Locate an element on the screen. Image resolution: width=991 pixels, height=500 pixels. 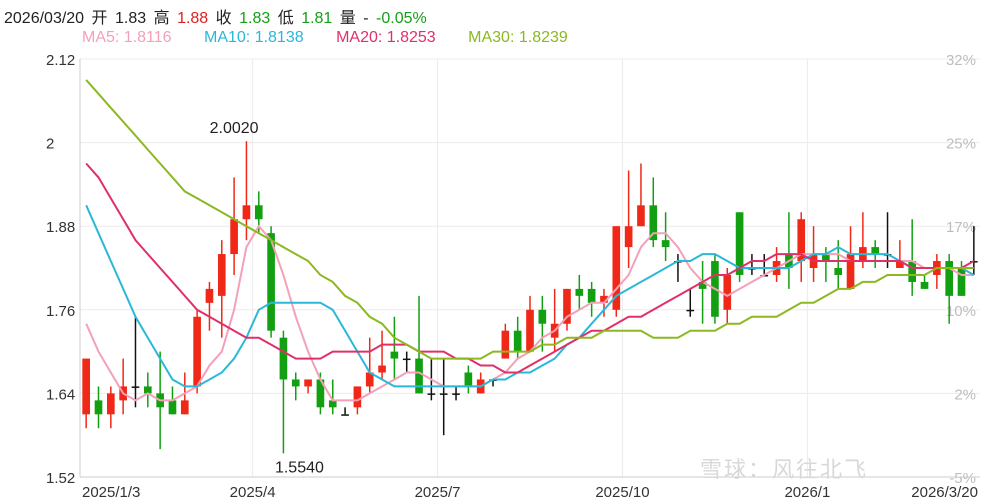
watermark: 雪球：风往北飞 is located at coordinates (784, 469).